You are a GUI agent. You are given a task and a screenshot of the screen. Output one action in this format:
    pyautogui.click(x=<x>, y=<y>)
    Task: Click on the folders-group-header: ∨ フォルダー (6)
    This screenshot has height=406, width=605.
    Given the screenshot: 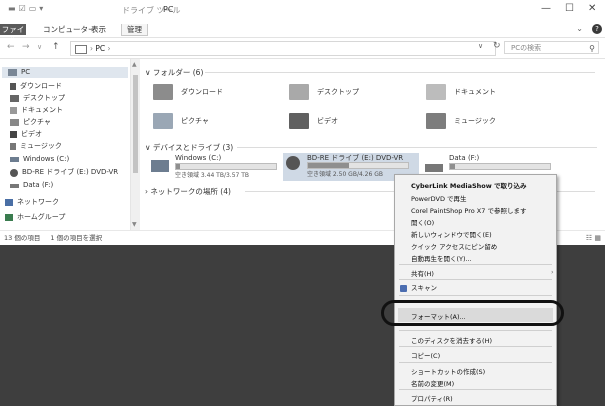 What is the action you would take?
    pyautogui.click(x=372, y=72)
    